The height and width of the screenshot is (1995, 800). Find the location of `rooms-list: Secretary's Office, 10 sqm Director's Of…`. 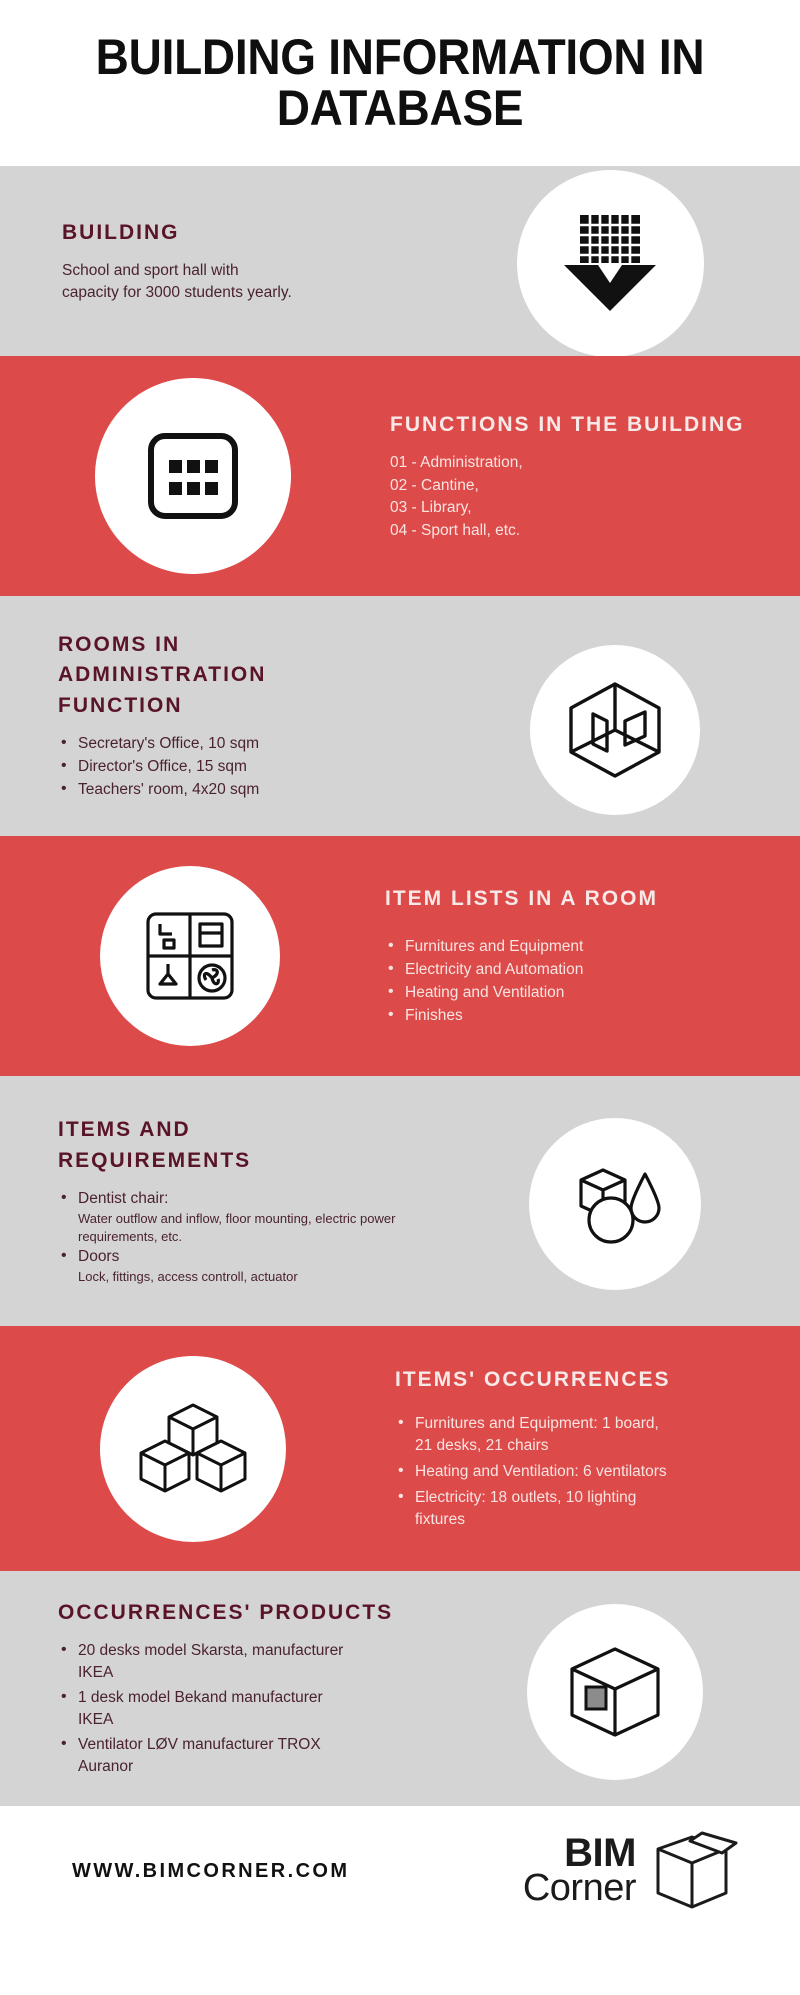

rooms-list: Secretary's Office, 10 sqm Director's Of… is located at coordinates (239, 766).